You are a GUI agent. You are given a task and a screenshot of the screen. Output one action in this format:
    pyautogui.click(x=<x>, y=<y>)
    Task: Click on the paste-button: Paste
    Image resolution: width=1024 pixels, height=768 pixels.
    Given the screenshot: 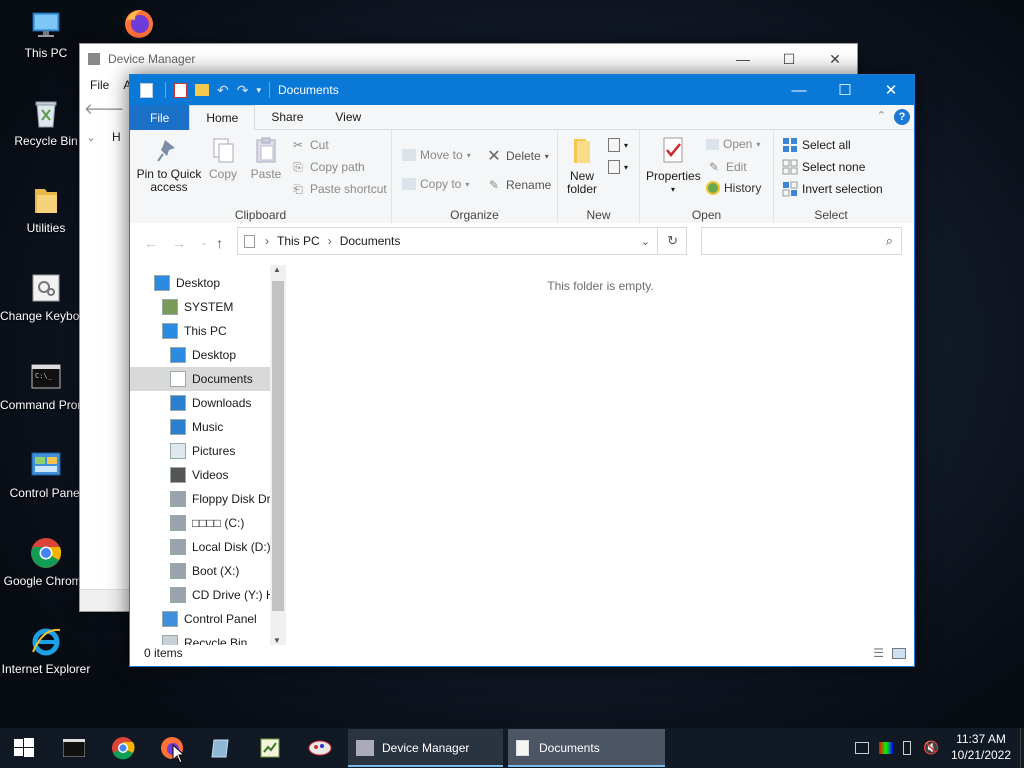 What is the action you would take?
    pyautogui.click(x=266, y=158)
    